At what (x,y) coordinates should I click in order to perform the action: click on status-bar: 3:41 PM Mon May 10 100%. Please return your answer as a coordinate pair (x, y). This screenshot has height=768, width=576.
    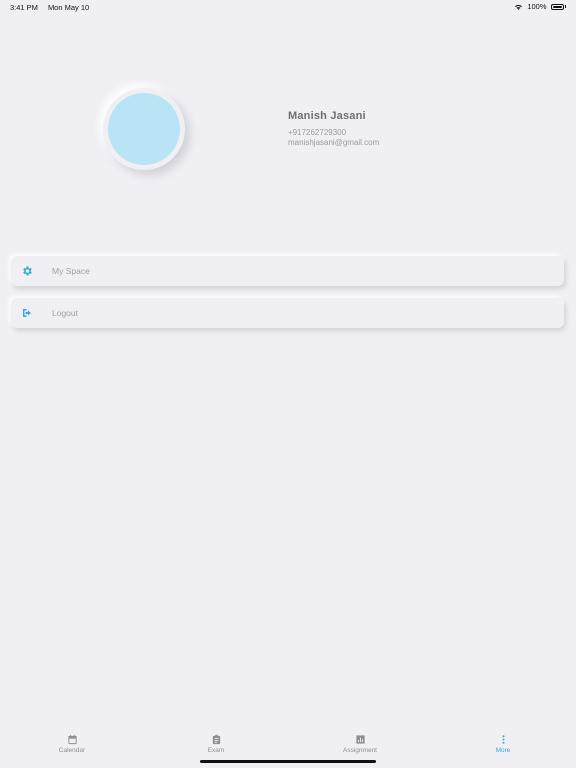
    Looking at the image, I should click on (288, 7).